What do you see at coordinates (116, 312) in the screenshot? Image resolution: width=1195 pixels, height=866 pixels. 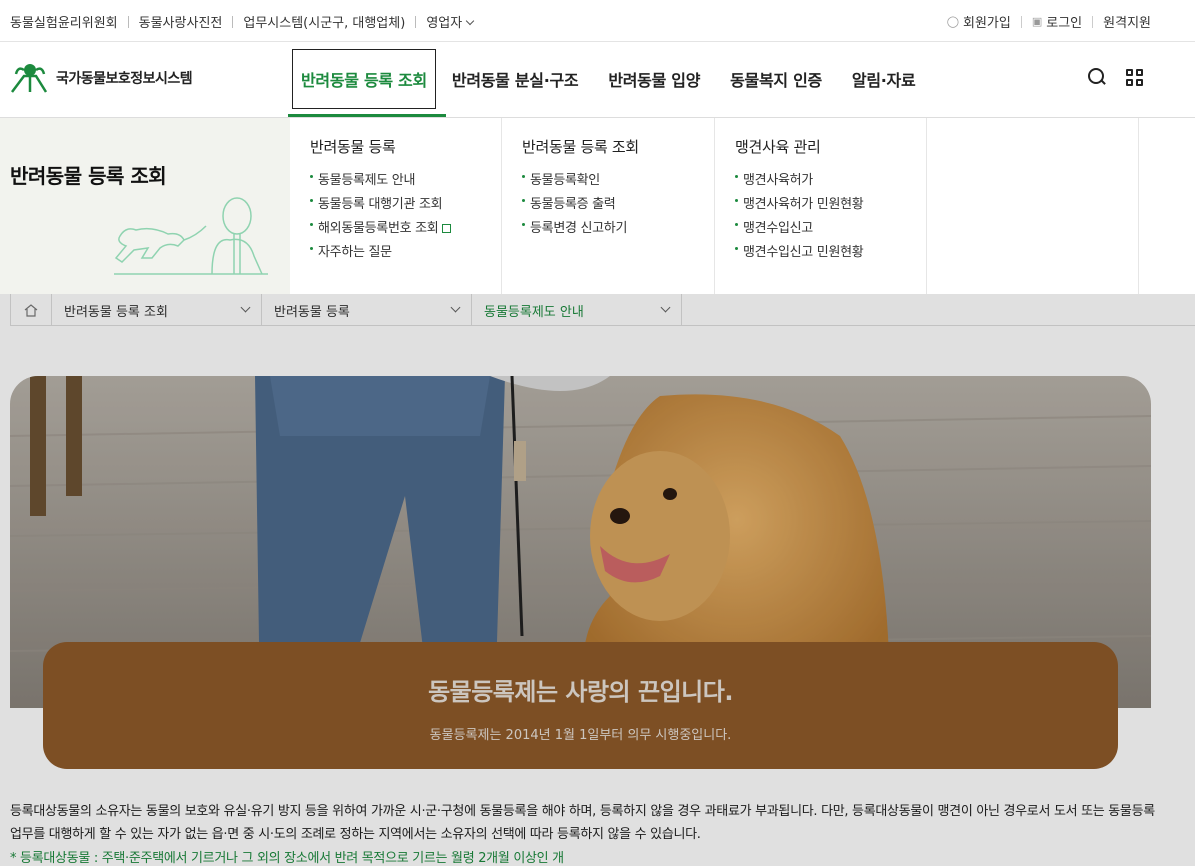 I see `breadcrumb-label: 반려동물 등록 조회` at bounding box center [116, 312].